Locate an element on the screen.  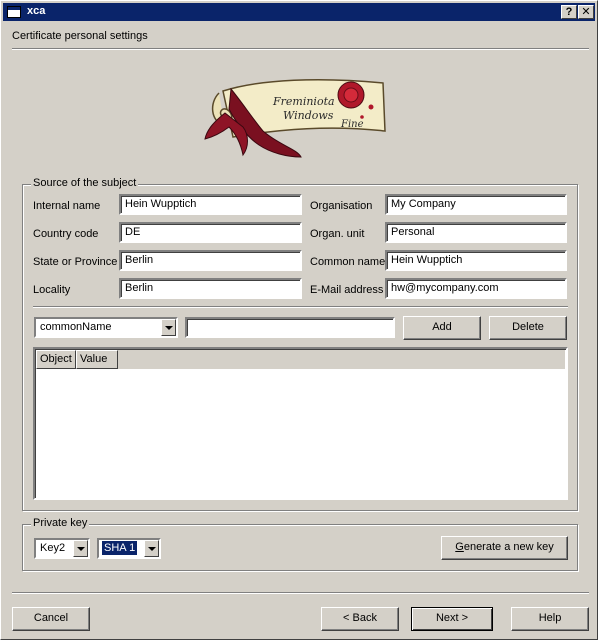
organ-unit-field: Personal is located at coordinates (476, 232).